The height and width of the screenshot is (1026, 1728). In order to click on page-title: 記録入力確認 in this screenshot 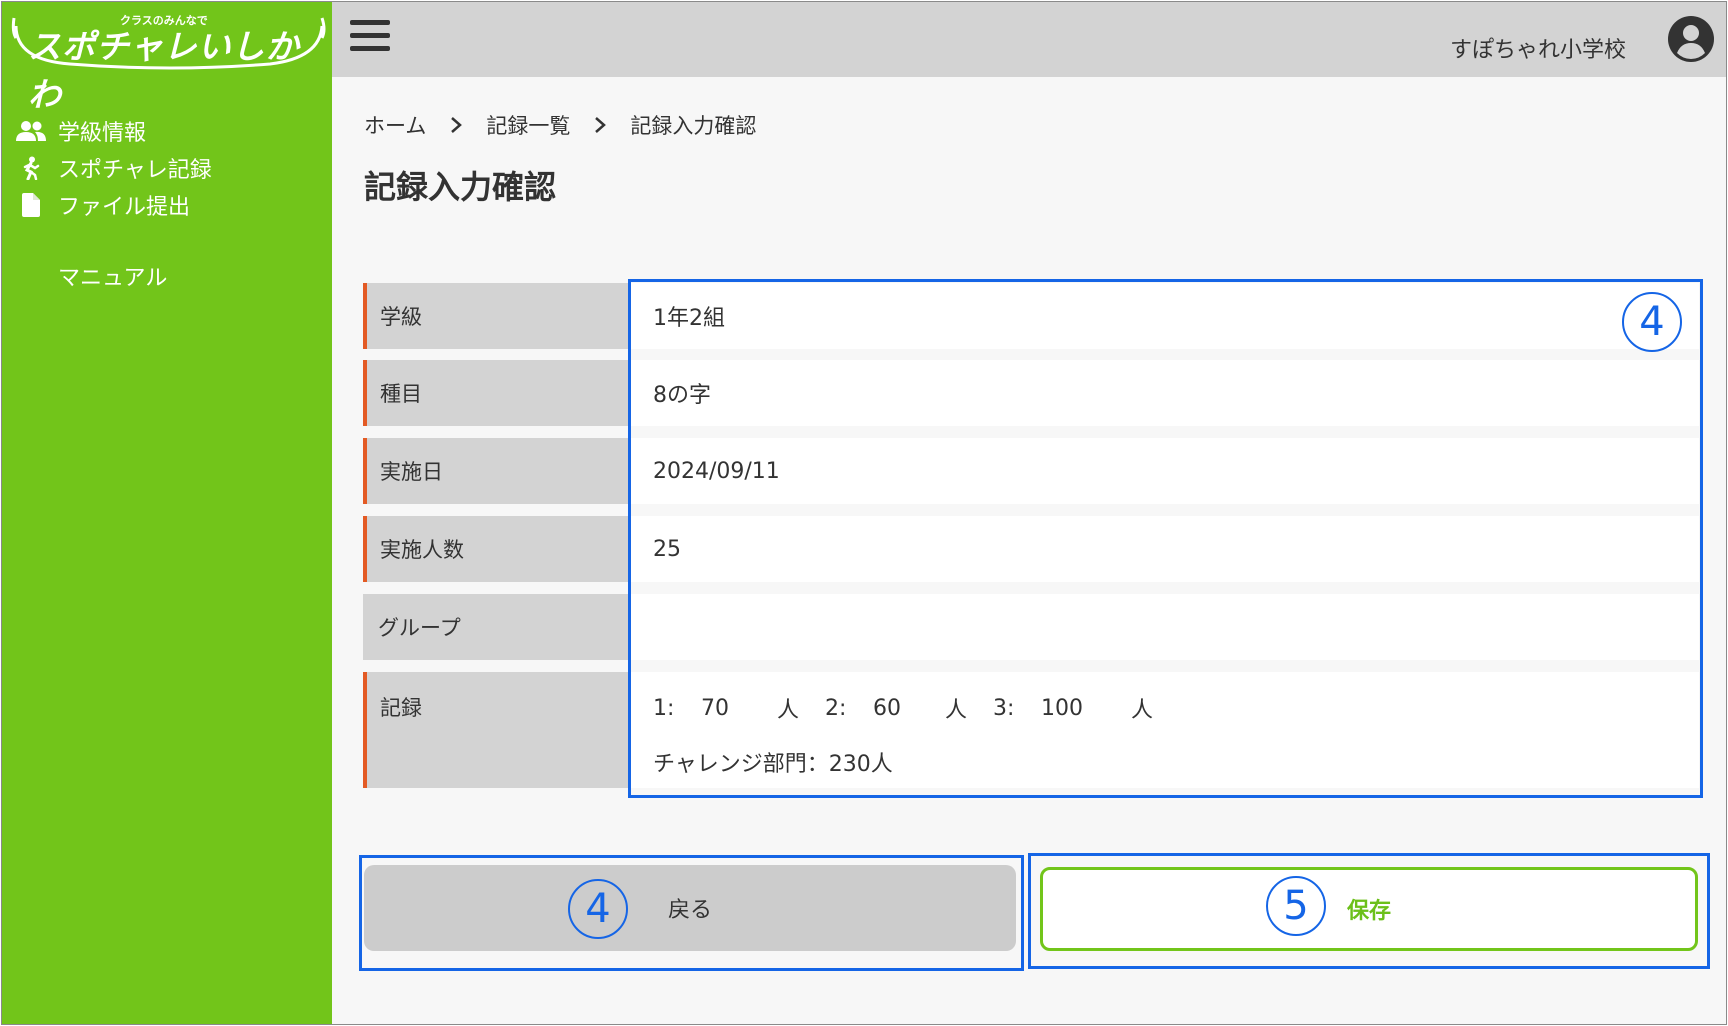, I will do `click(460, 187)`.